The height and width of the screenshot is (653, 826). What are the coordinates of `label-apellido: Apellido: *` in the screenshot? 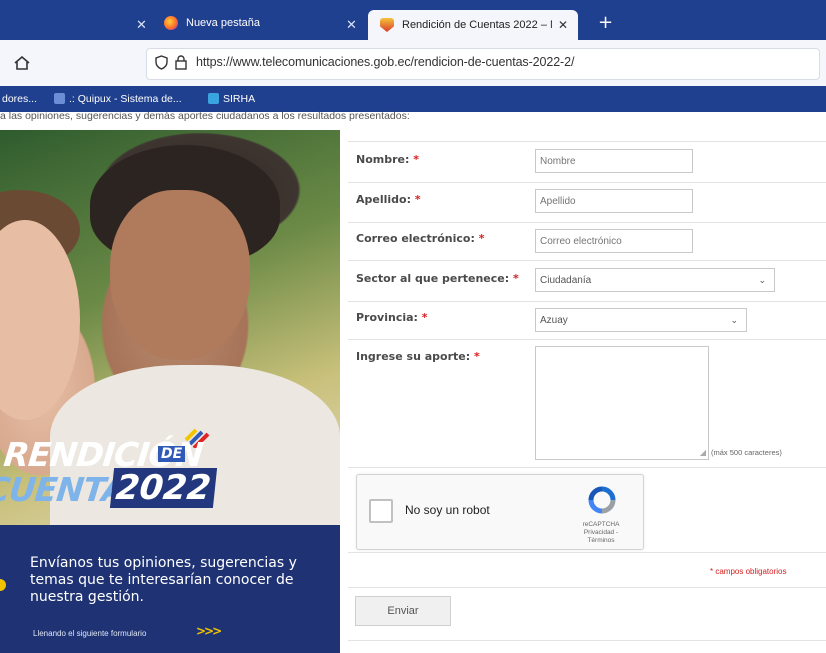 It's located at (388, 199).